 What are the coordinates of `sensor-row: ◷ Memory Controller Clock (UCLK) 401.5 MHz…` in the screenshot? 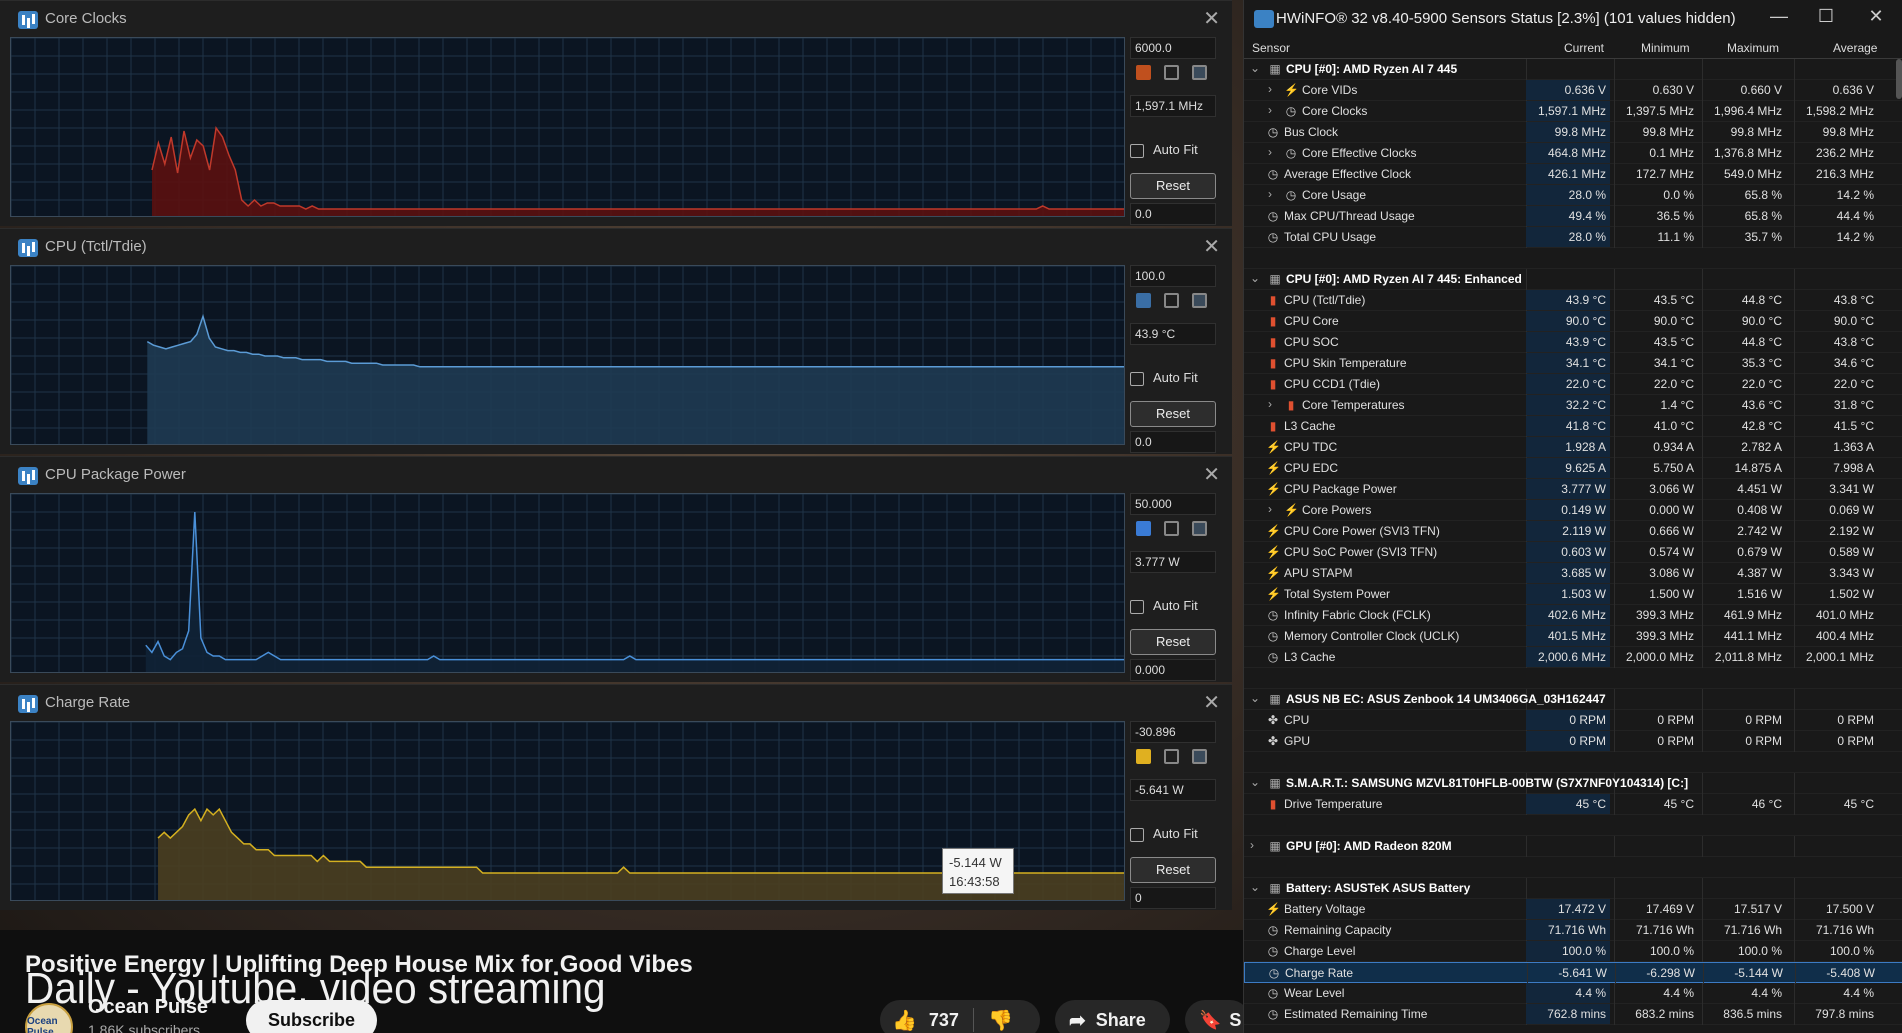 It's located at (1573, 636).